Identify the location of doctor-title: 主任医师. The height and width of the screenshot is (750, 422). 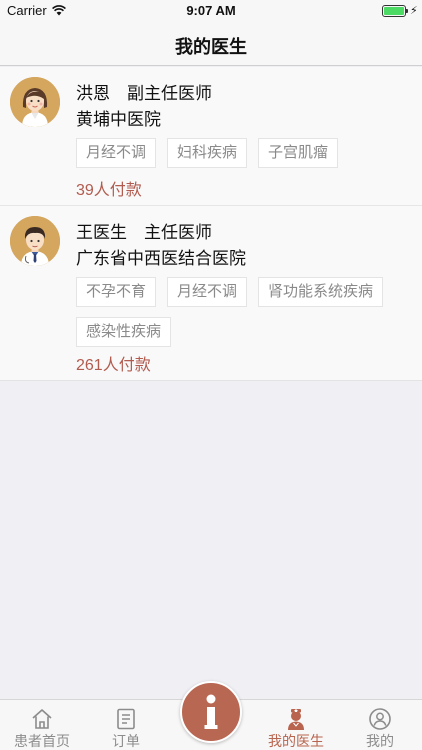
(178, 232).